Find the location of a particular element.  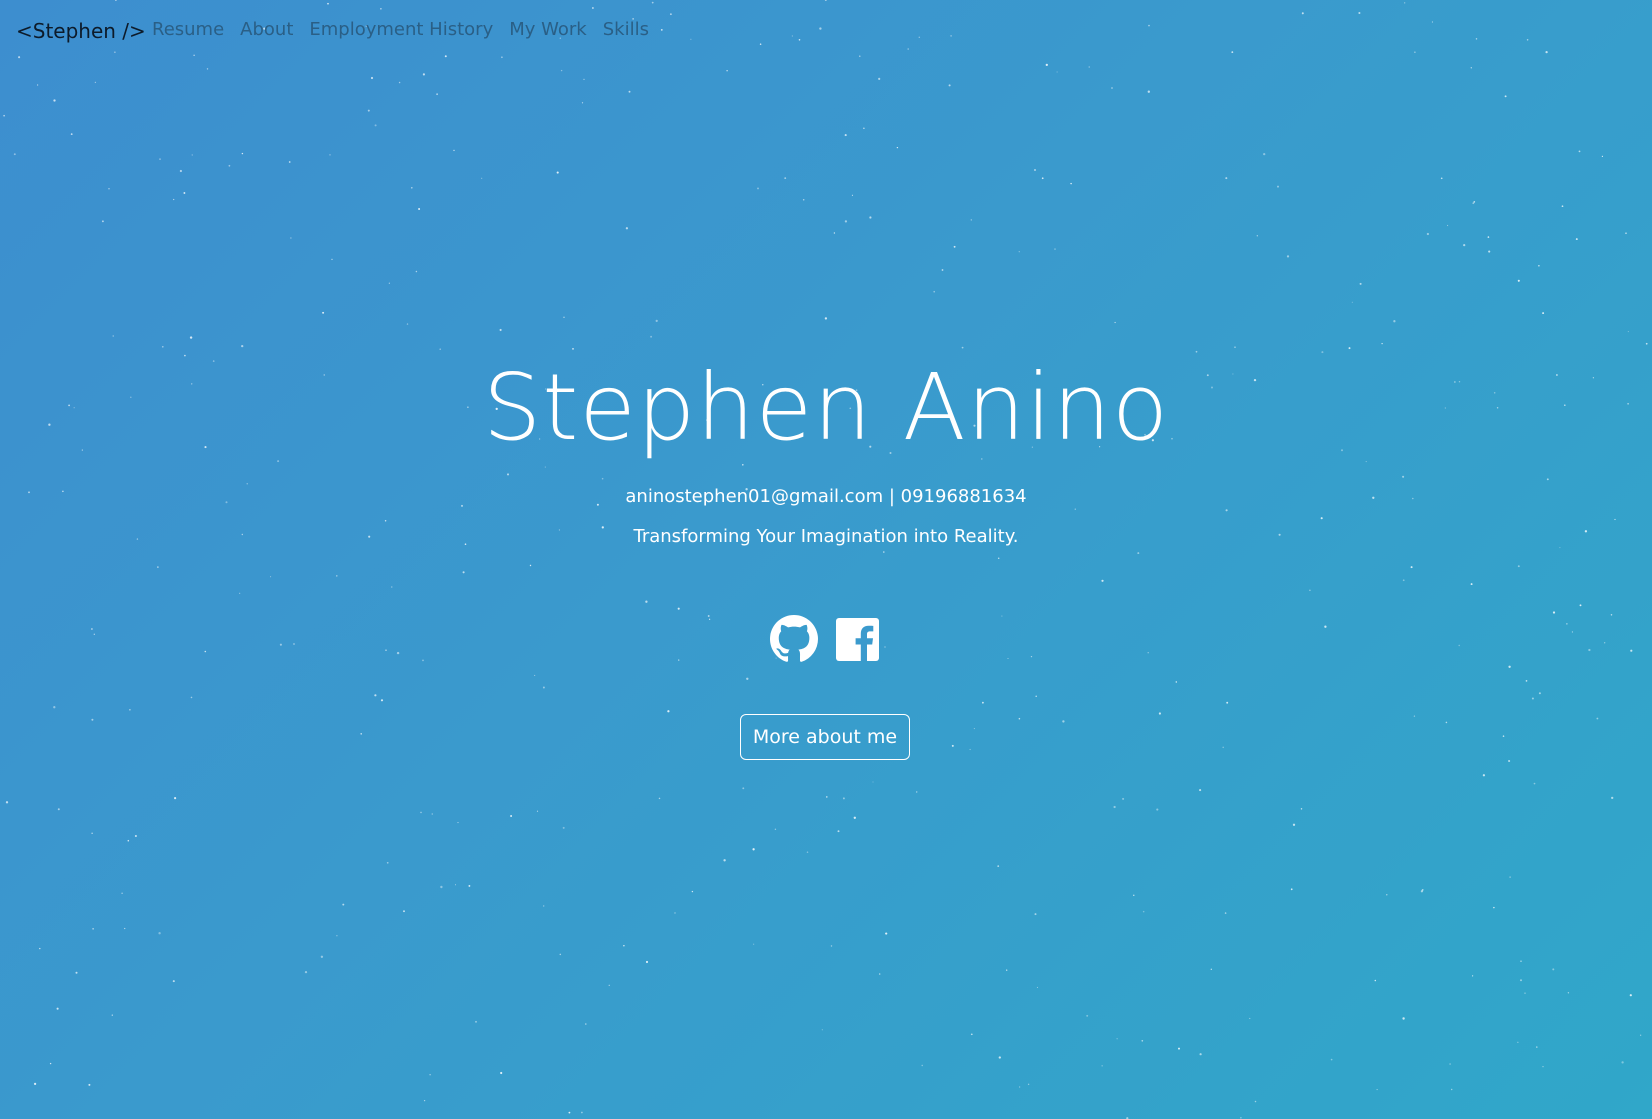

social-links is located at coordinates (826, 639).